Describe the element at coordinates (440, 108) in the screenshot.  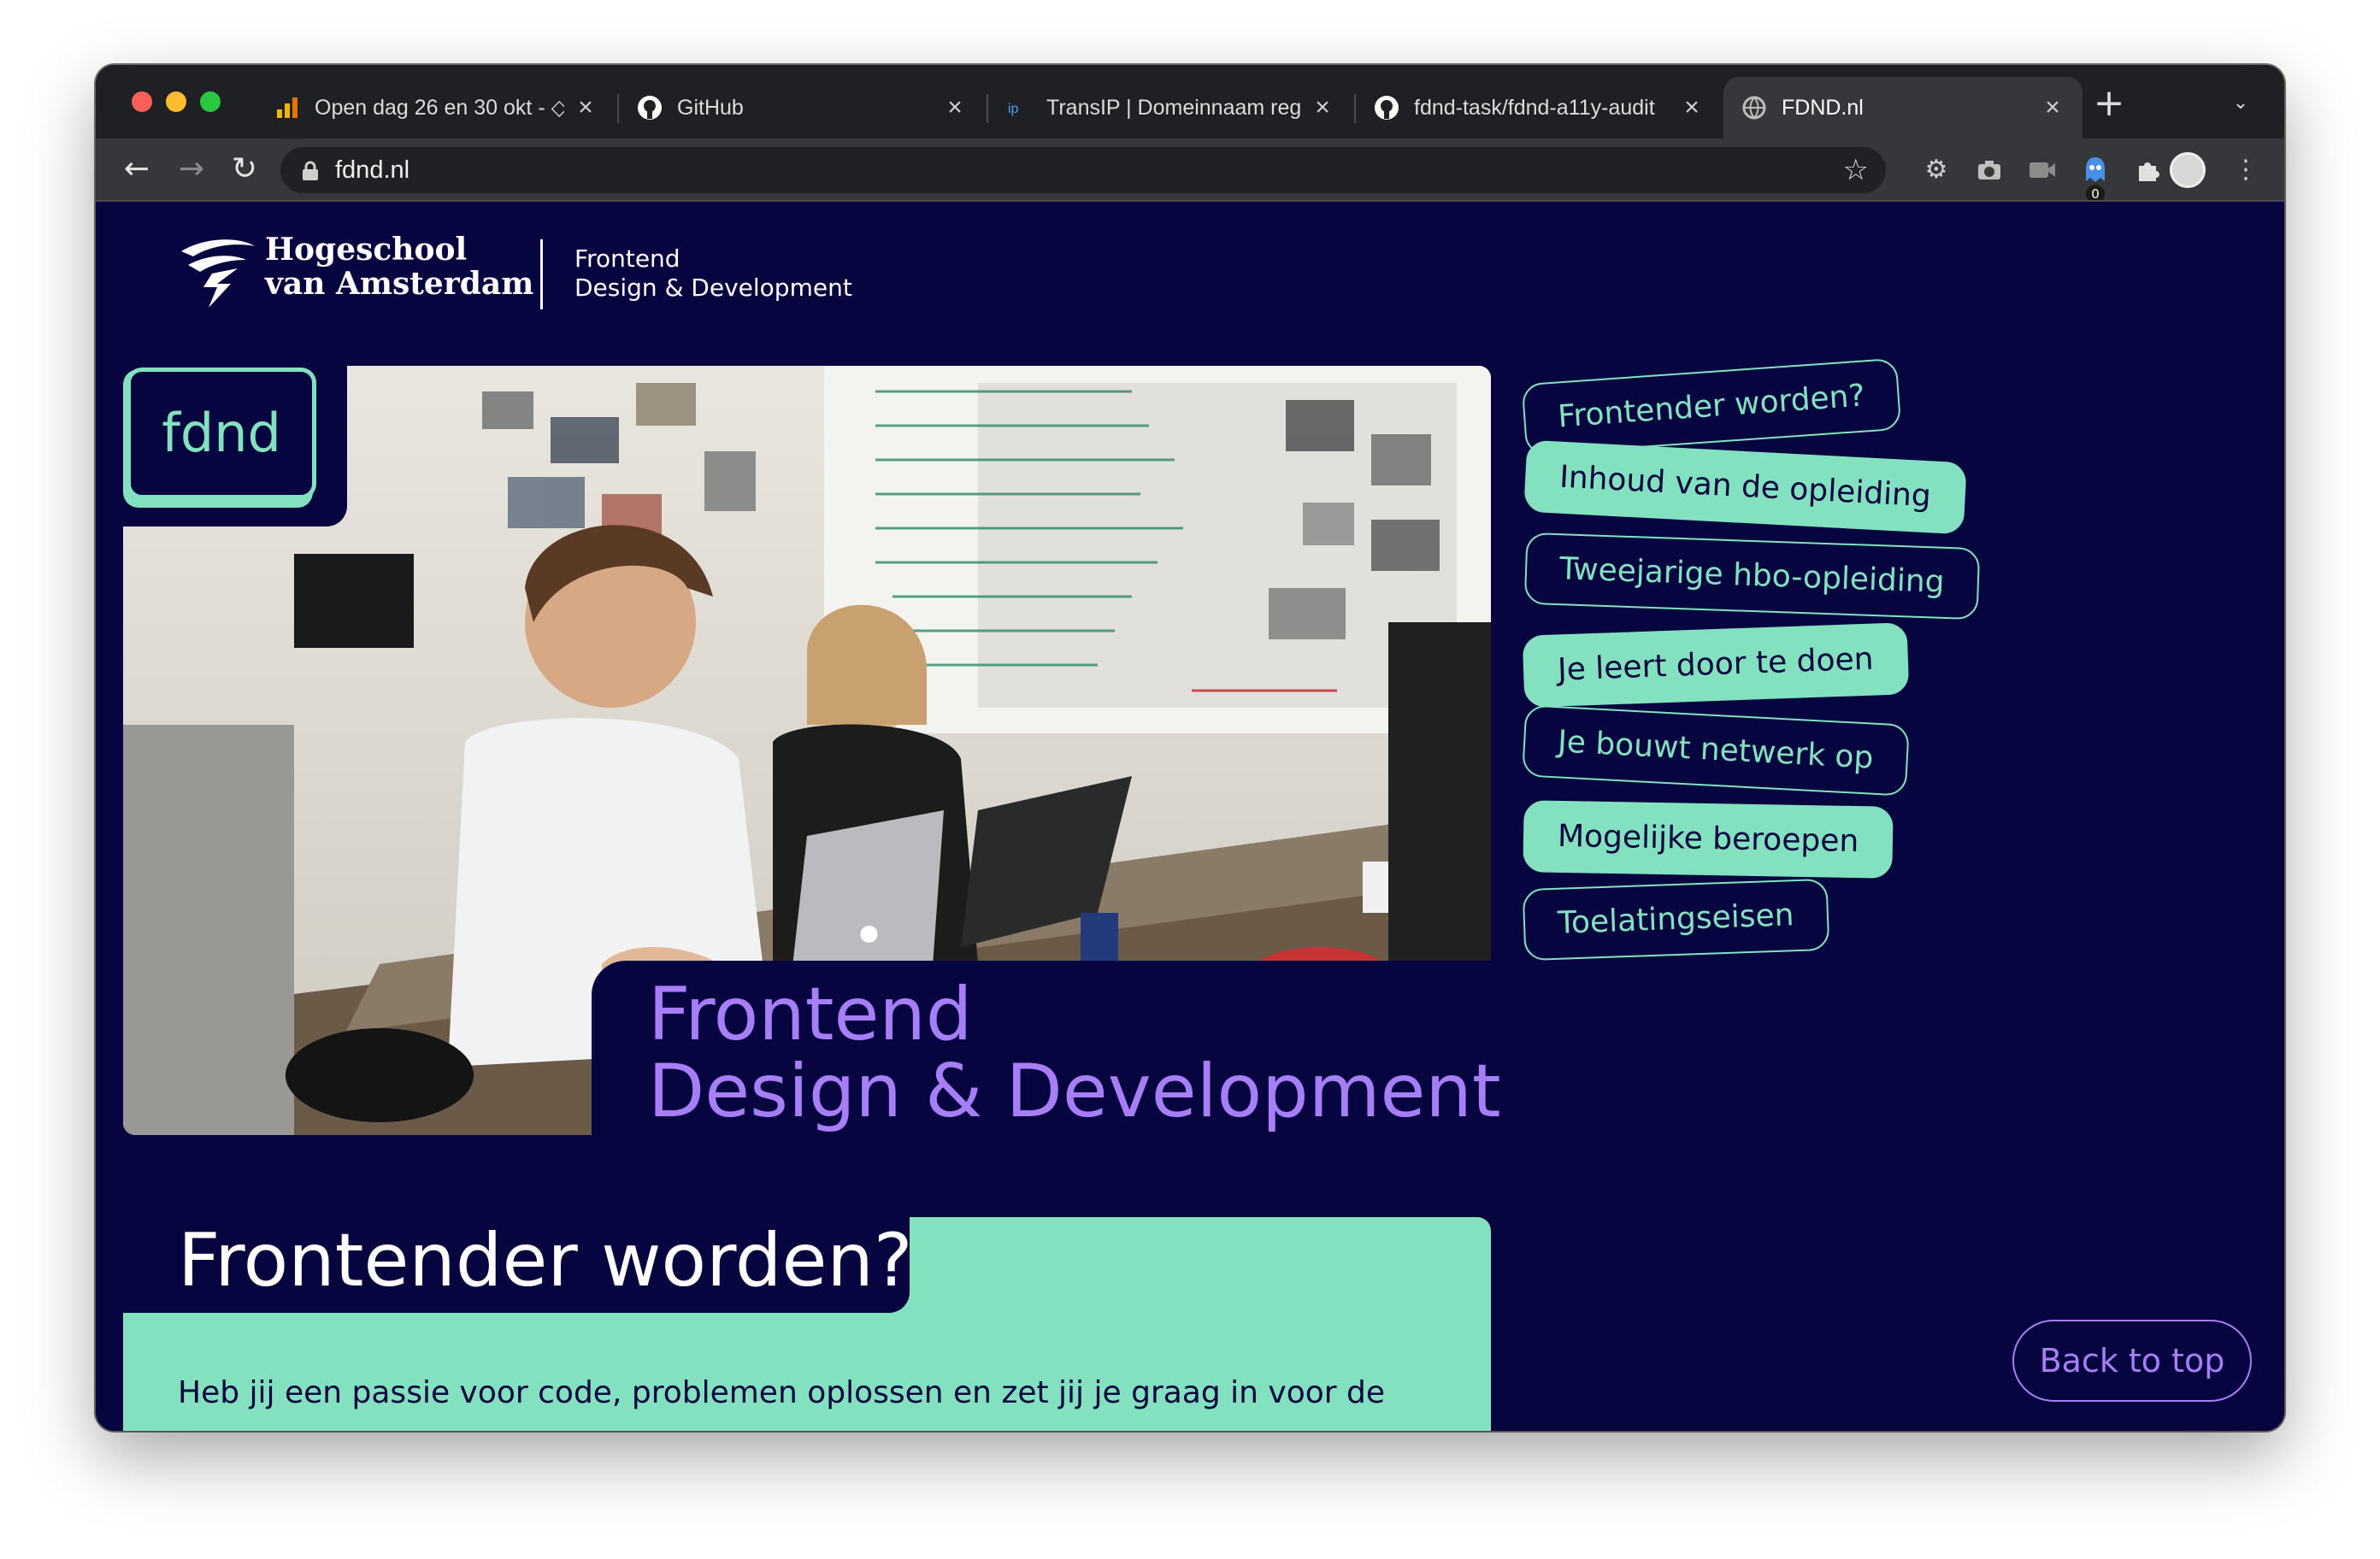
I see `tab-title: Open dag 26 en 30 okt - ◇` at that location.